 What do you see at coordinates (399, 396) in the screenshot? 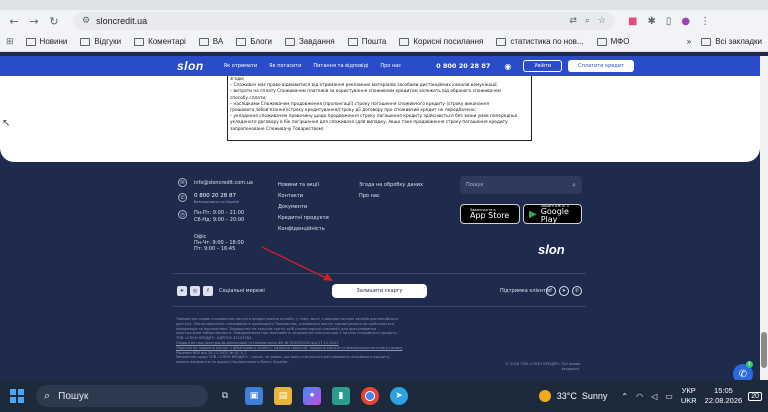
I see `telegram-app-icon: ➤` at bounding box center [399, 396].